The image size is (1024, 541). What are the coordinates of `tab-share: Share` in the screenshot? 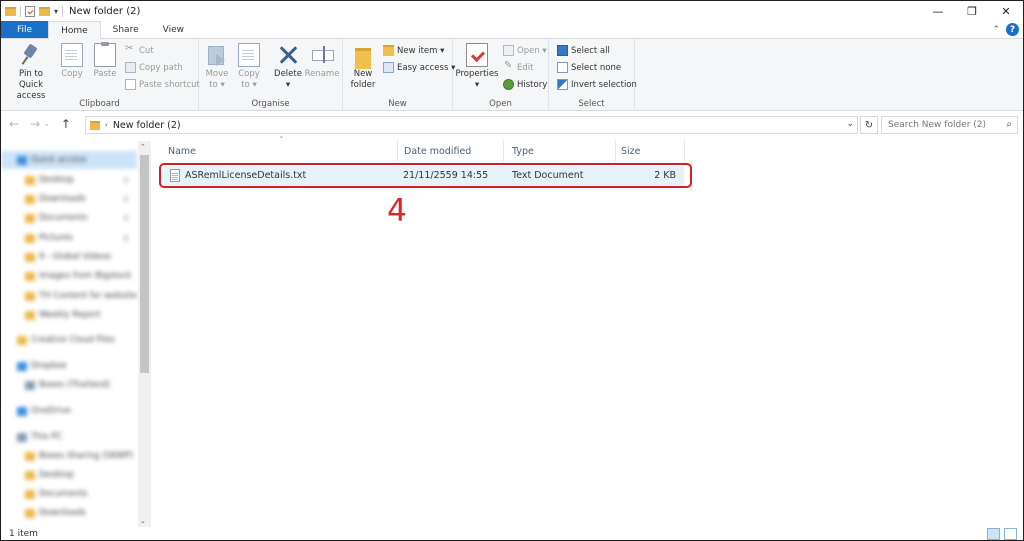 It's located at (126, 29).